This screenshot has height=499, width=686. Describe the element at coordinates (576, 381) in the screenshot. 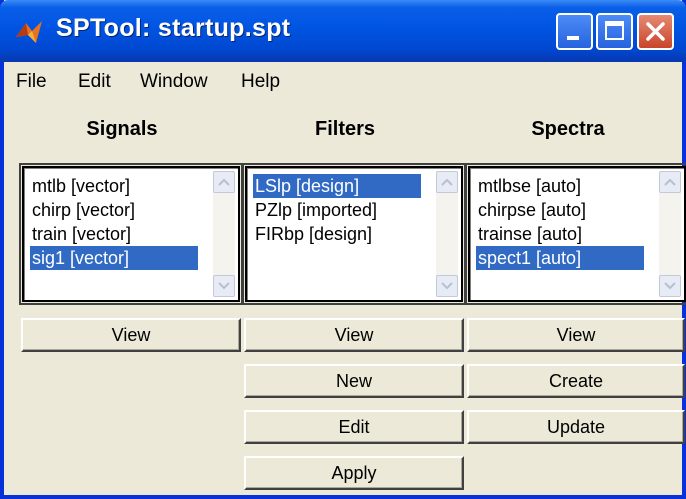

I see `spectra-create-button: Create` at that location.